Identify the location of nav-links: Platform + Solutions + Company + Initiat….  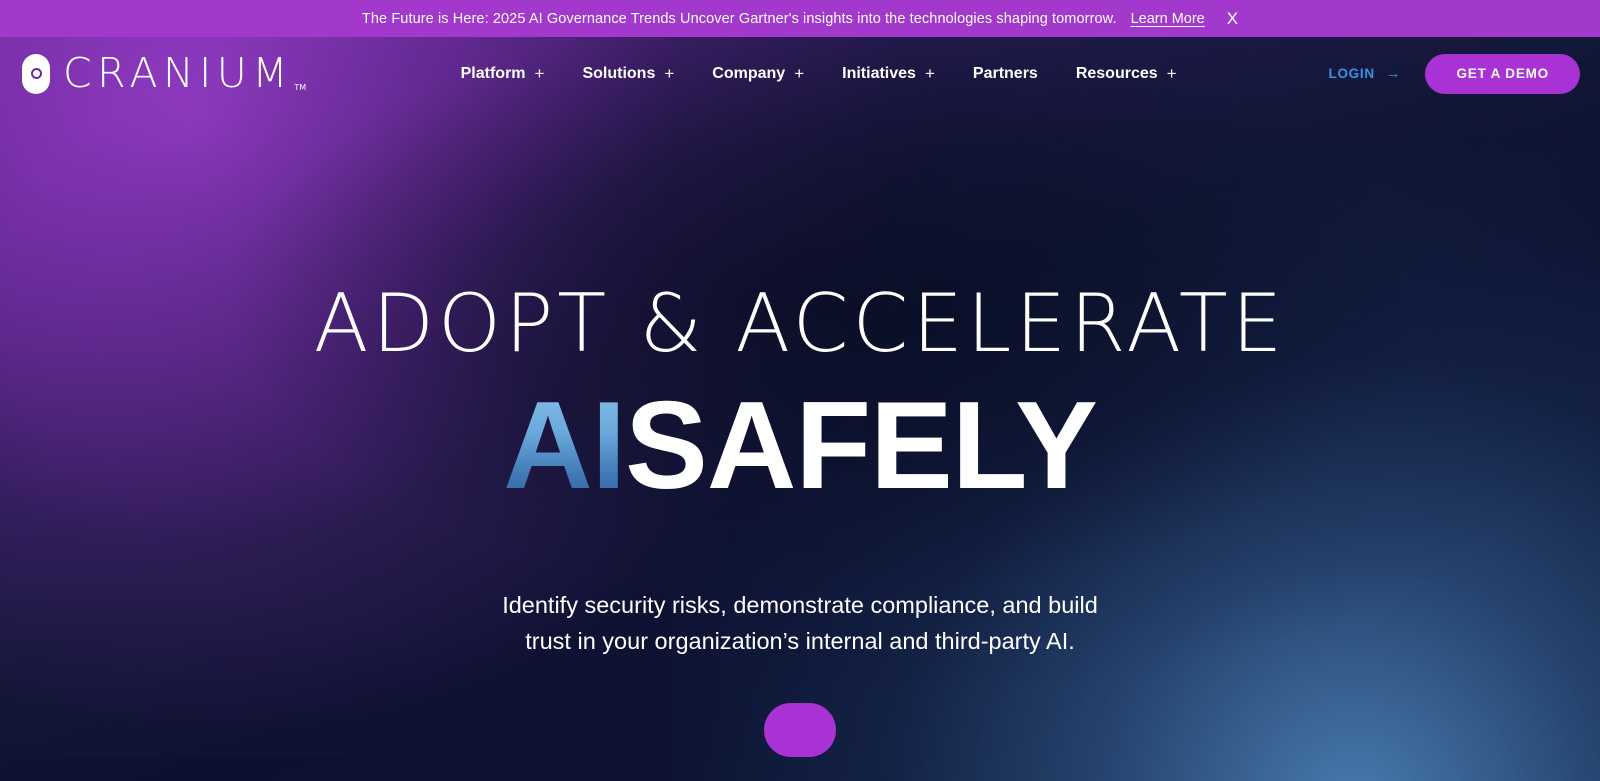
(780, 74).